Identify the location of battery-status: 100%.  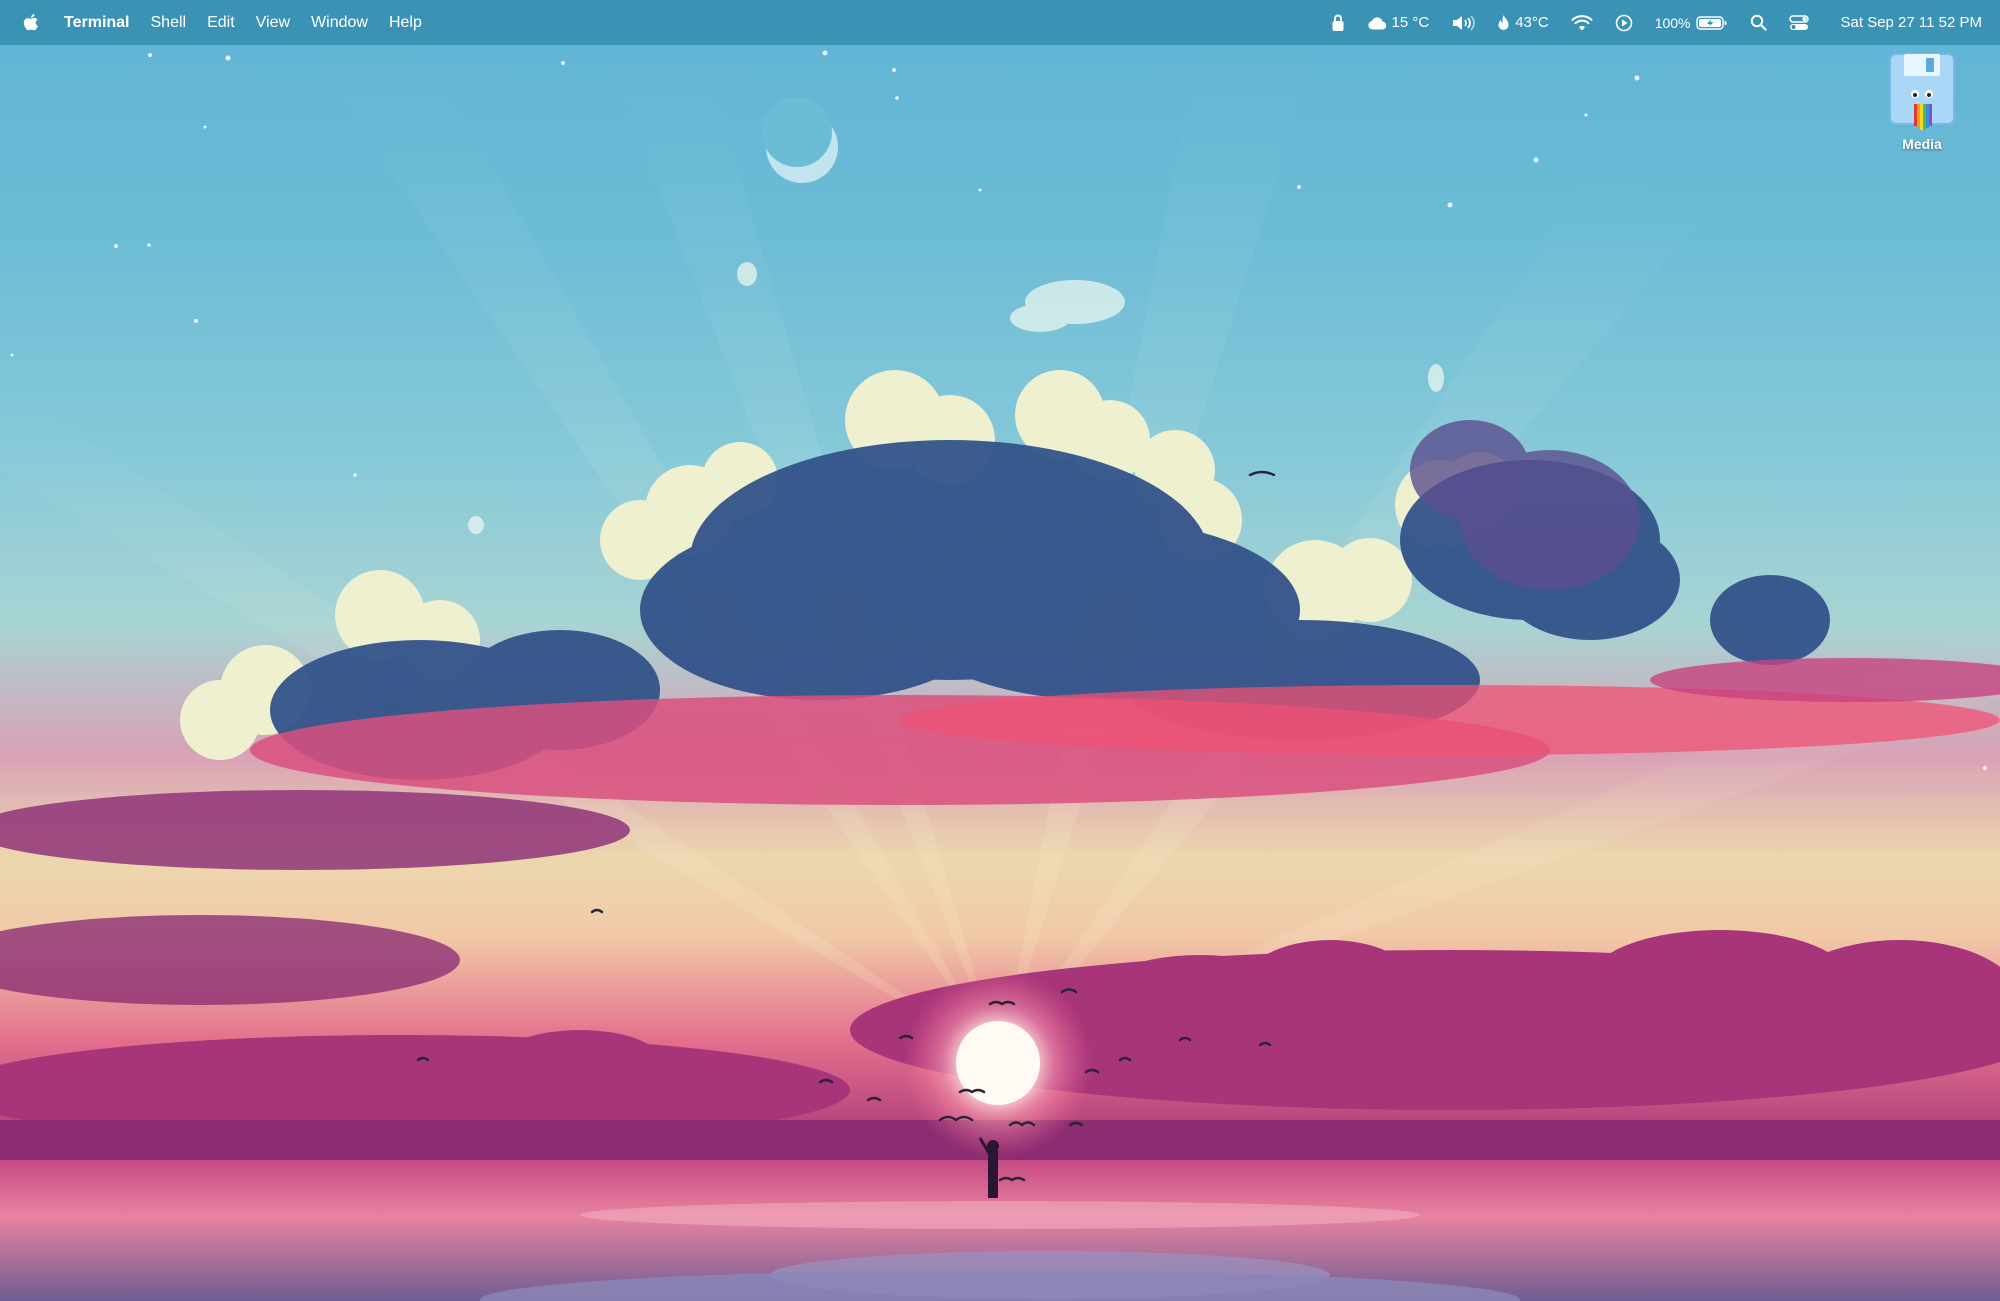
(1691, 23).